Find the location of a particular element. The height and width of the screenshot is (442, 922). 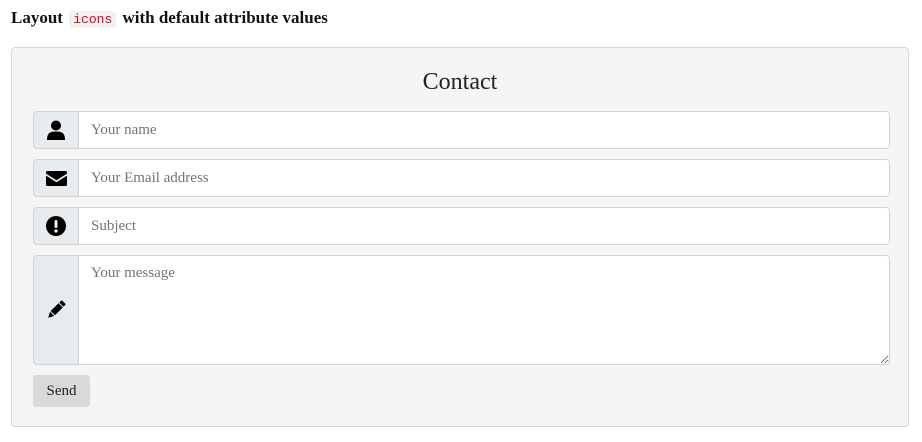

heading-prefix: Layout is located at coordinates (37, 17).